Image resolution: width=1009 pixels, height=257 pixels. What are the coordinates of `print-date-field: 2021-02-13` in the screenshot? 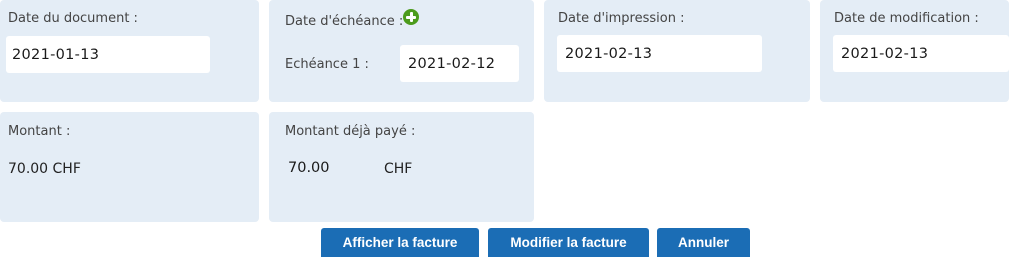 It's located at (659, 53).